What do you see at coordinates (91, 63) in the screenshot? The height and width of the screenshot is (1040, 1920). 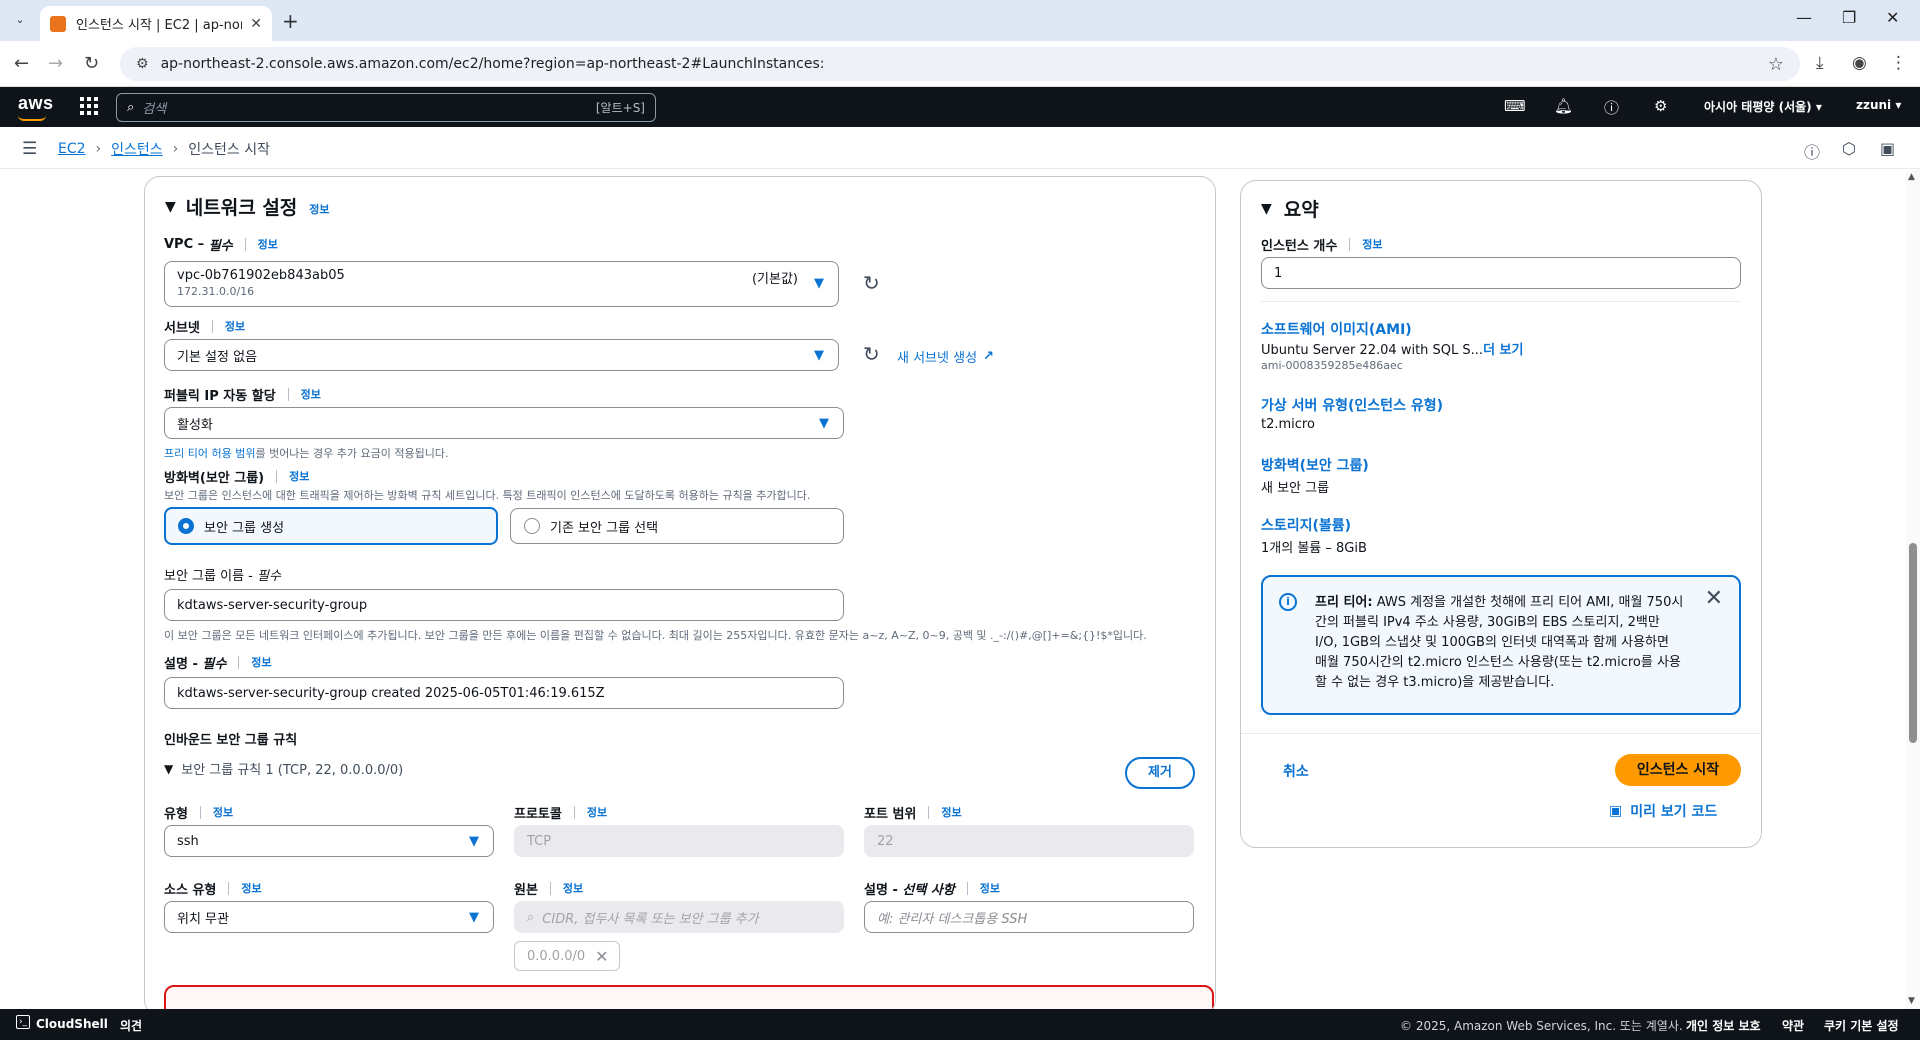 I see `reload-icon: ↻` at bounding box center [91, 63].